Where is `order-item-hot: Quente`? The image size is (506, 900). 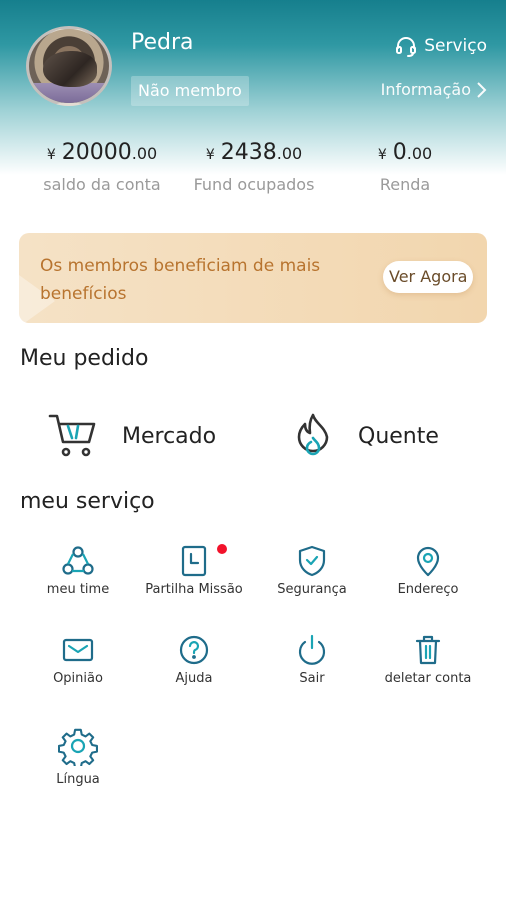 order-item-hot: Quente is located at coordinates (365, 436).